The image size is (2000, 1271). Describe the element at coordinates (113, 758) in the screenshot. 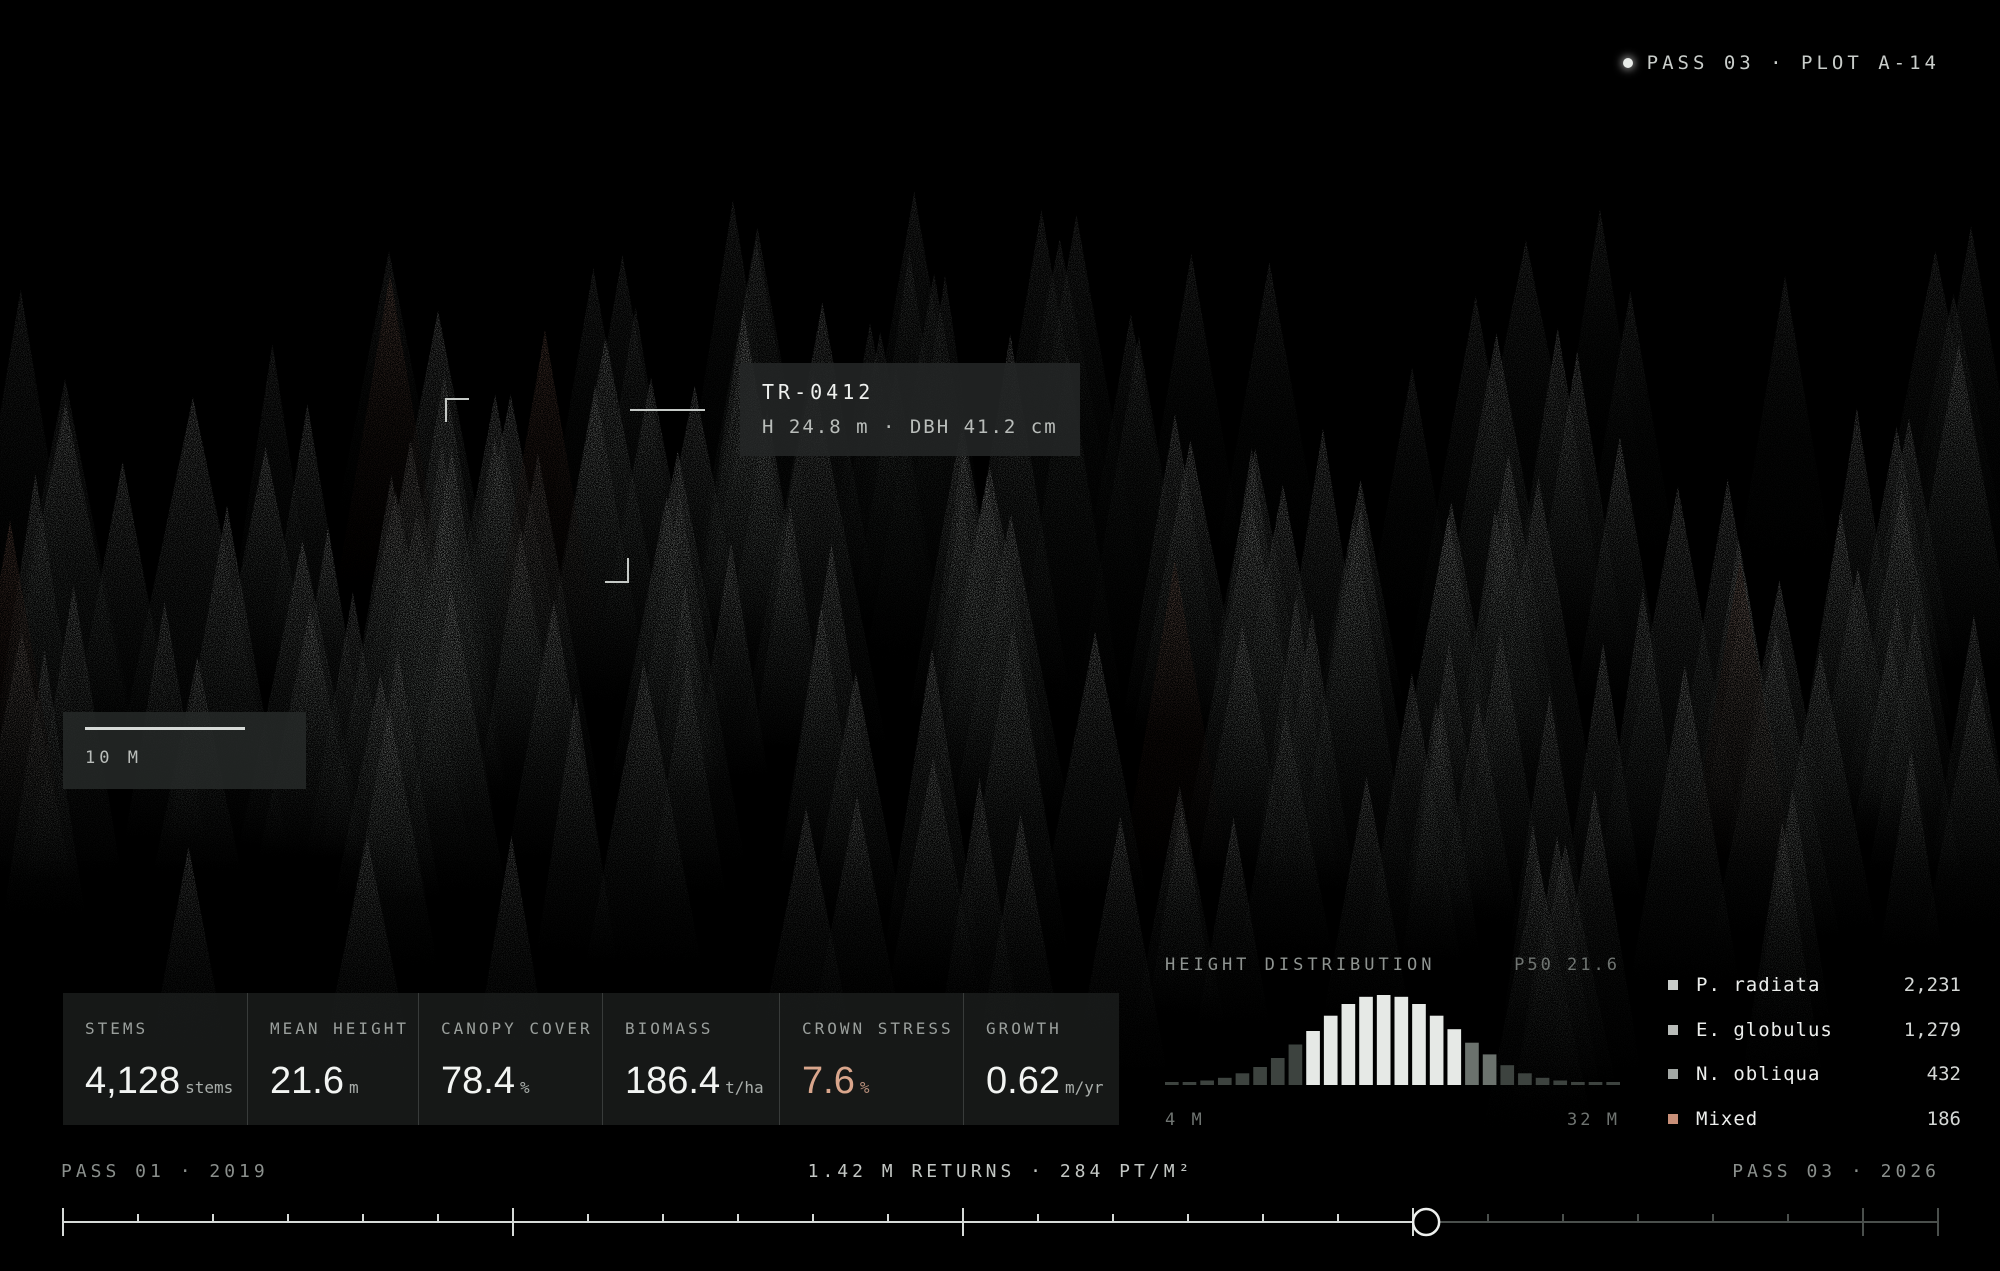

I see `scale-bar-label: 10 M` at that location.